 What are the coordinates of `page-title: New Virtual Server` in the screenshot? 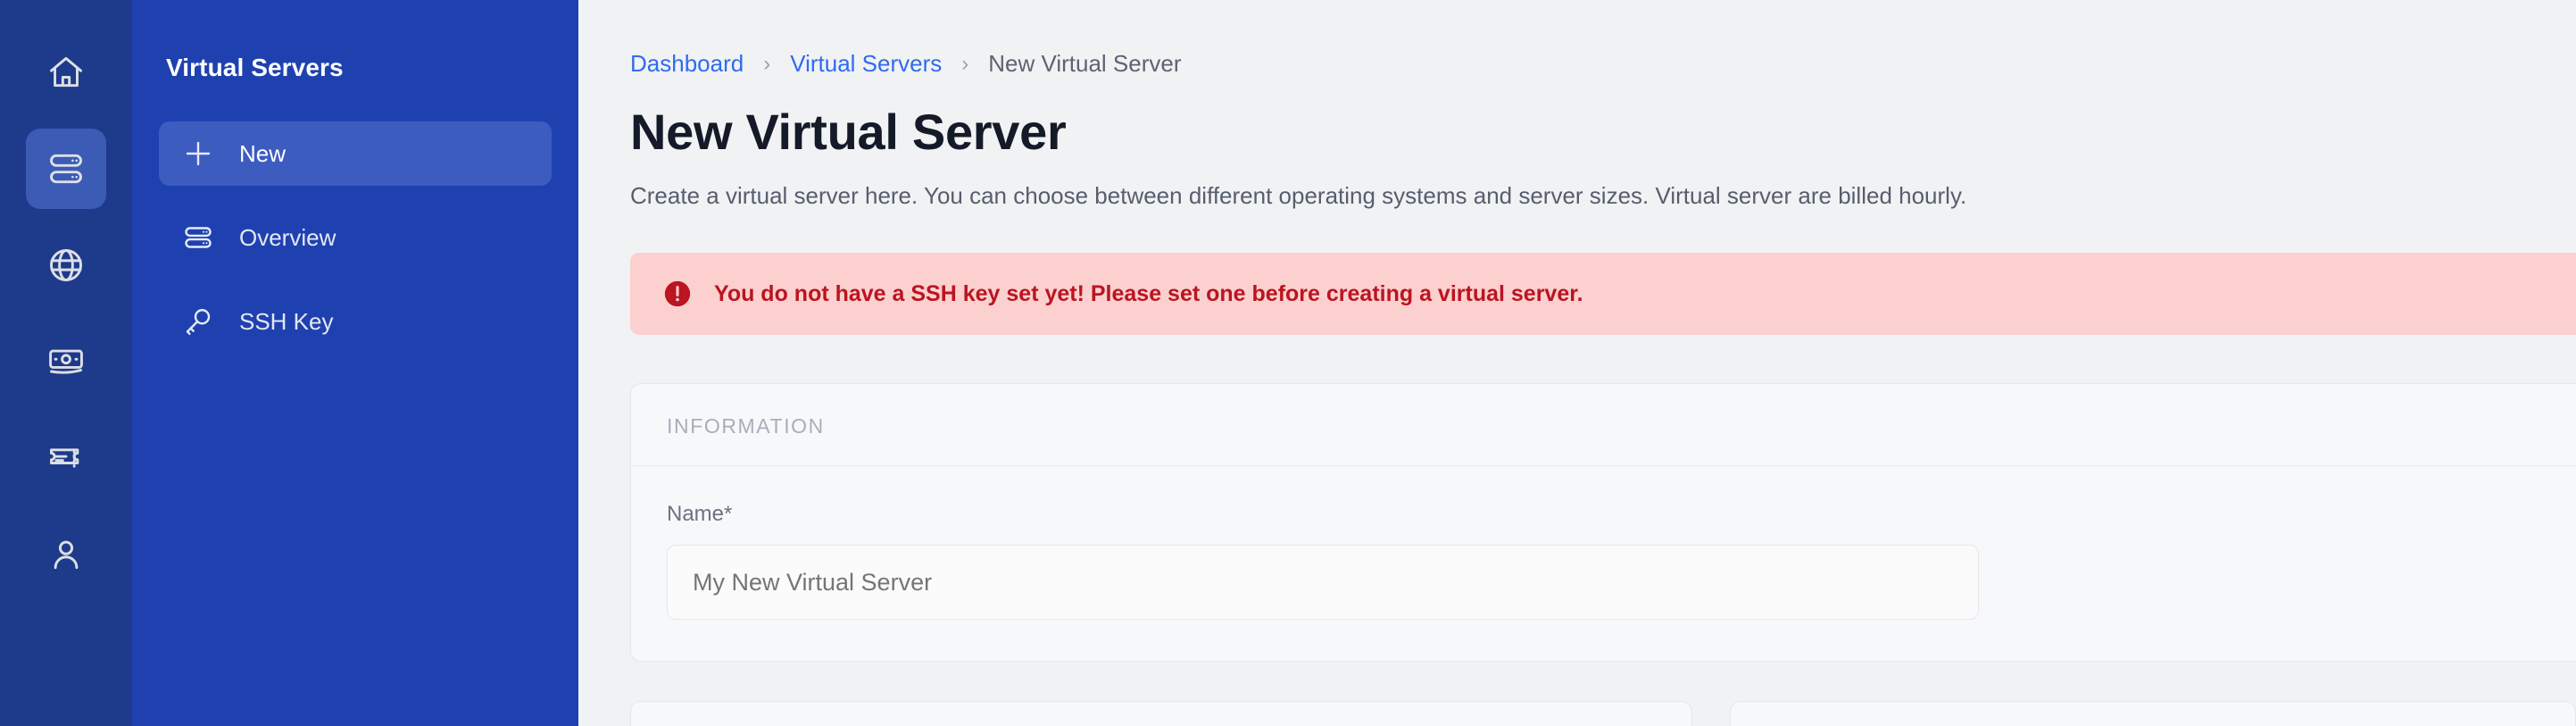 It's located at (849, 132).